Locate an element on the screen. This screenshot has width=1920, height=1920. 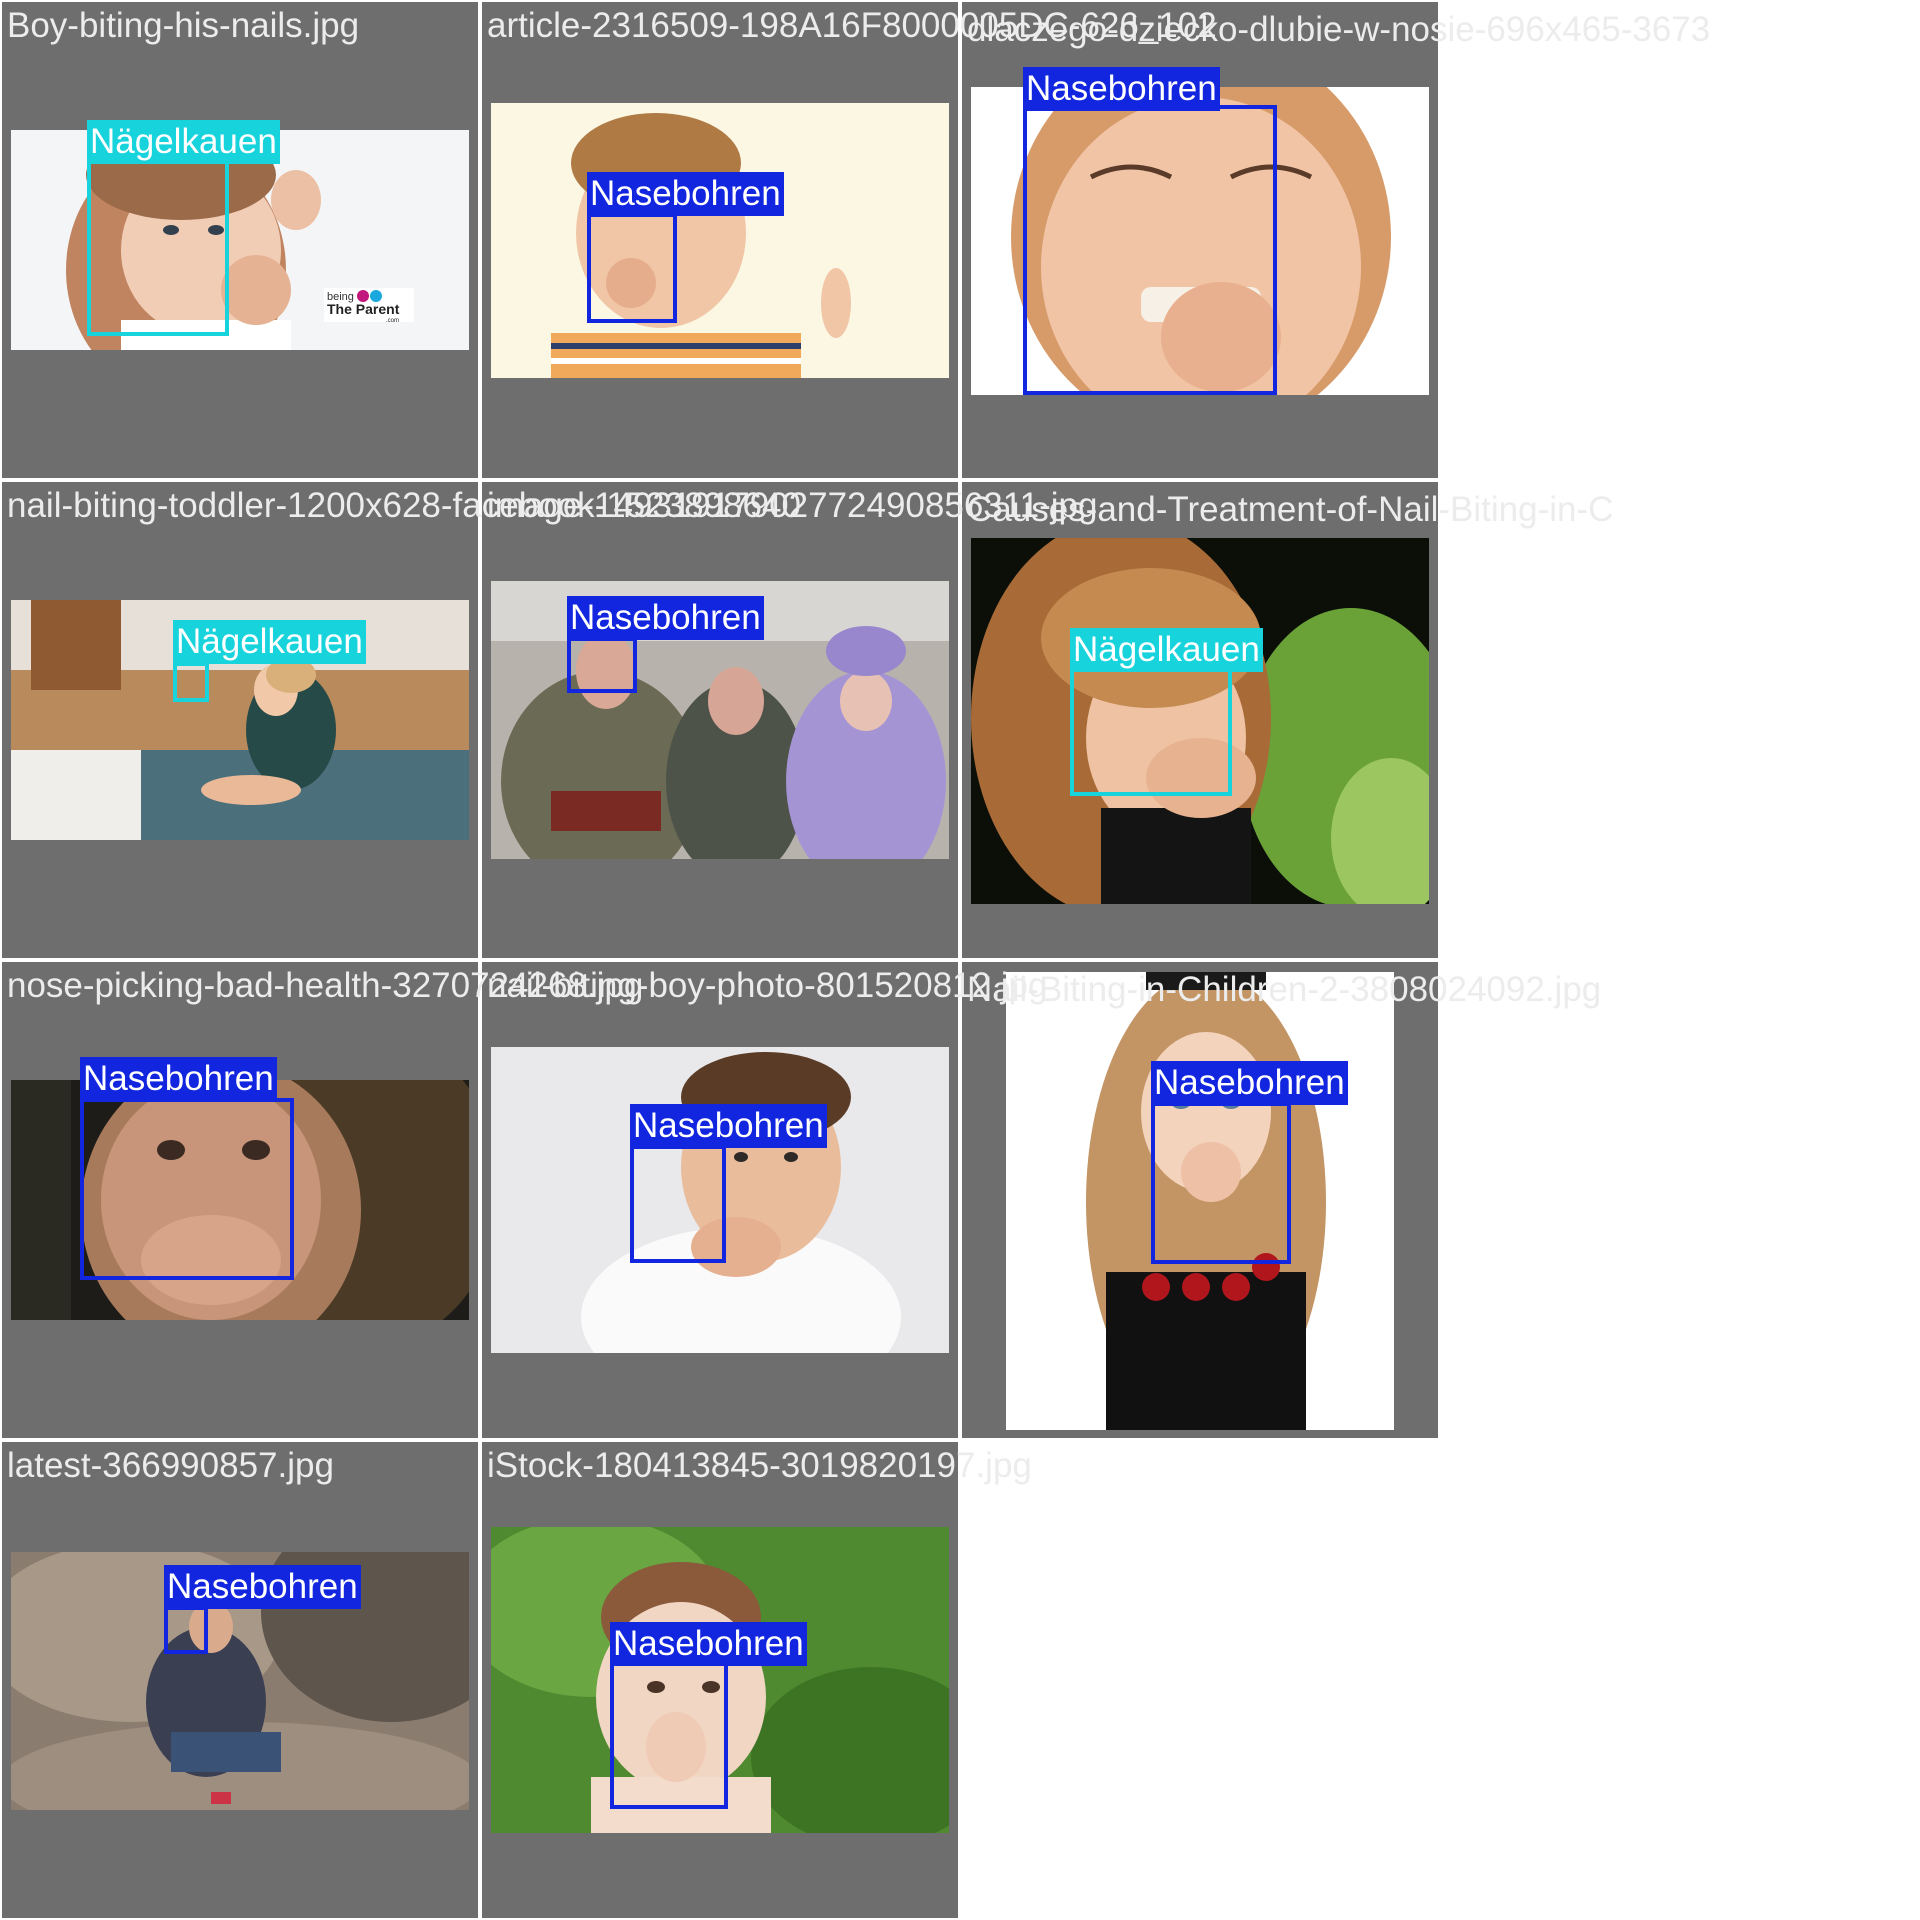
image-tile: Nägelkauen is located at coordinates (1200, 720).